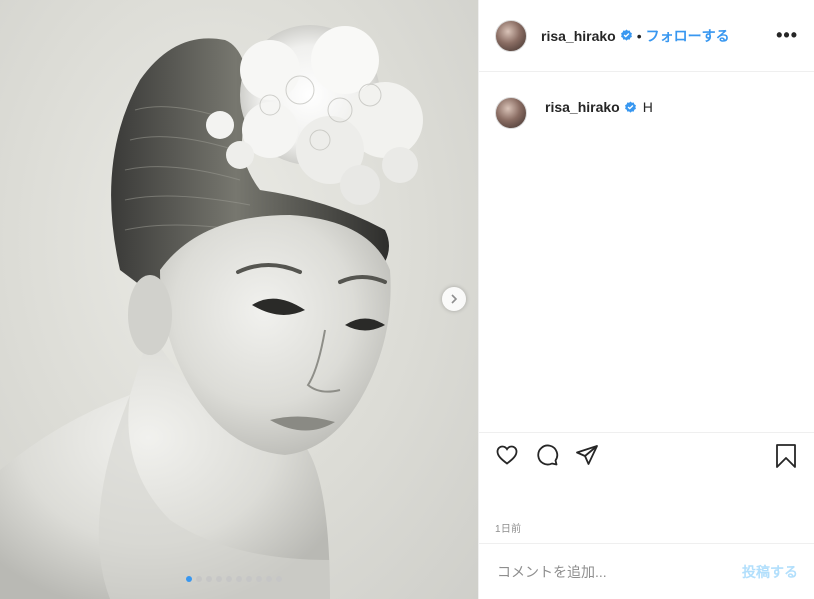  What do you see at coordinates (578, 36) in the screenshot?
I see `header-username: risa_hirako` at bounding box center [578, 36].